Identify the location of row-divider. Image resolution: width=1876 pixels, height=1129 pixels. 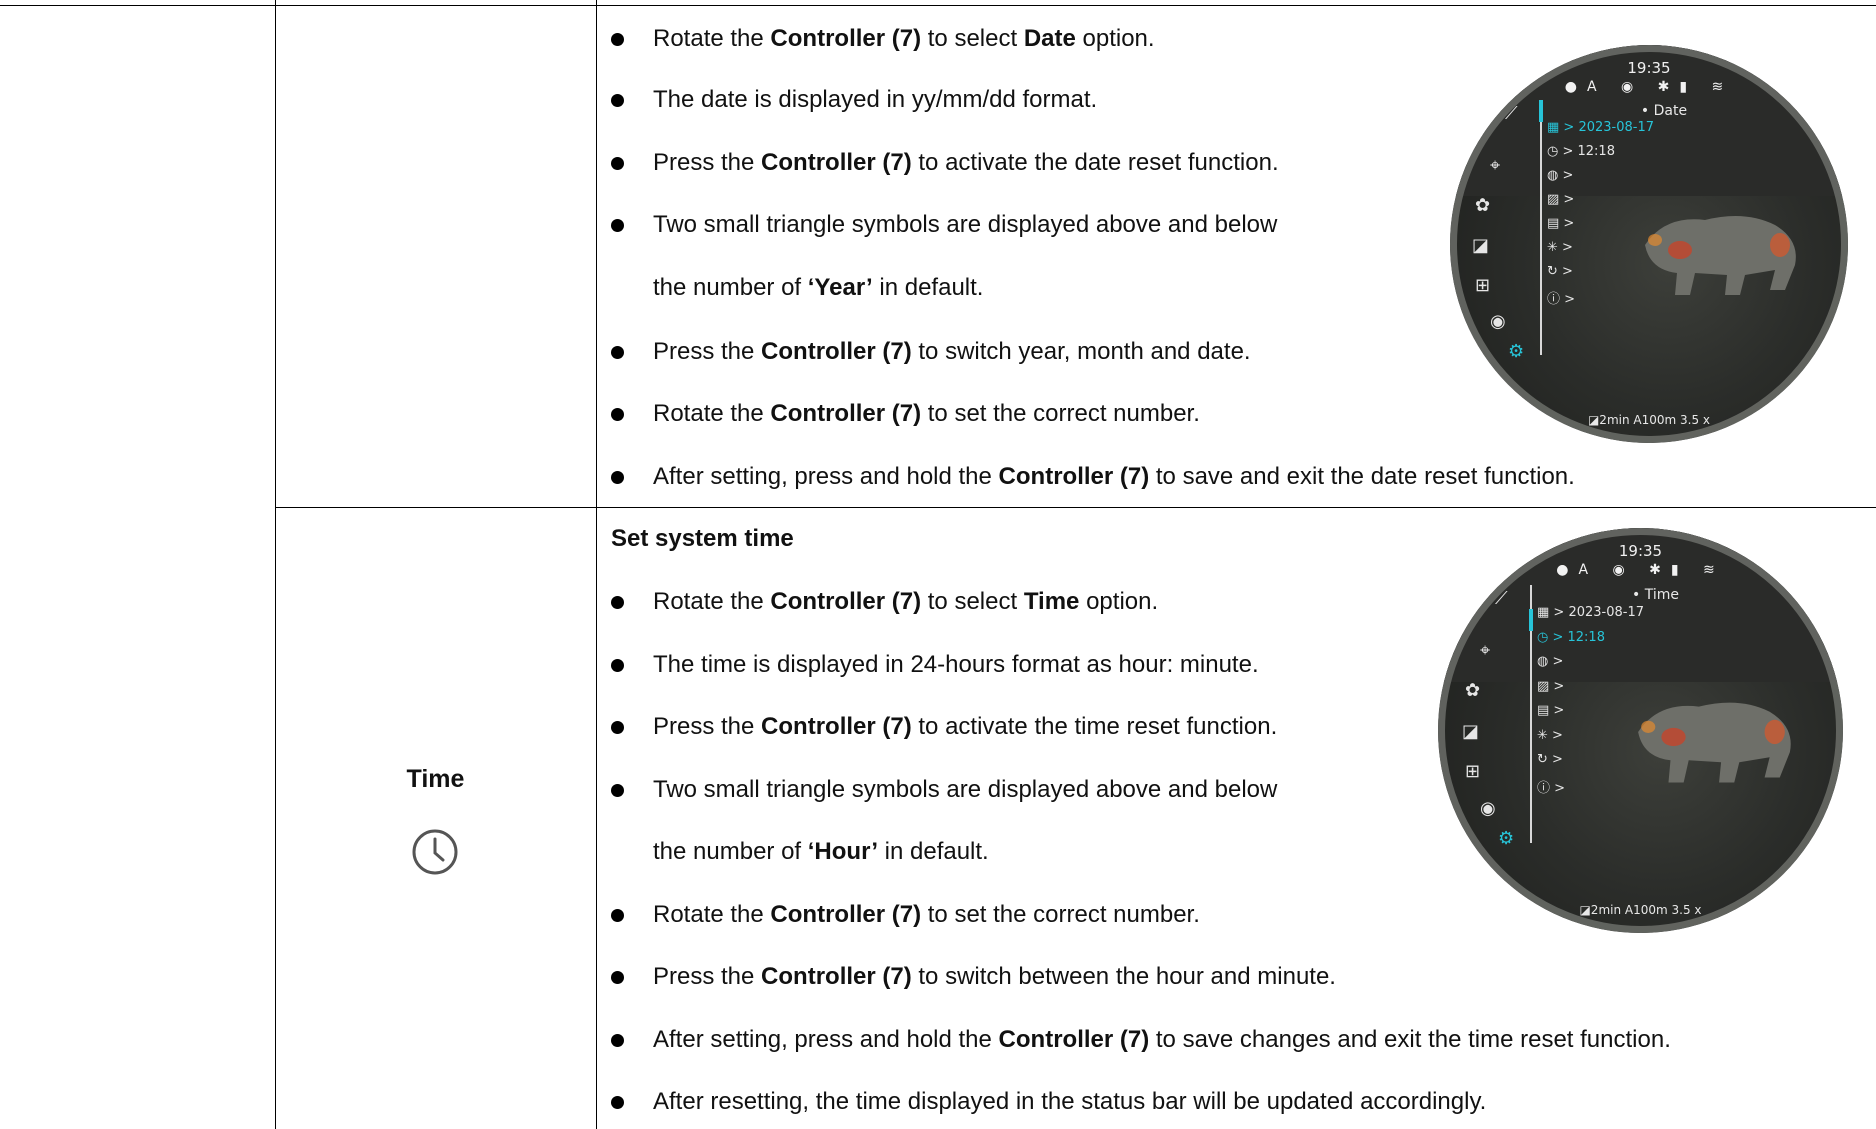
(1075, 507).